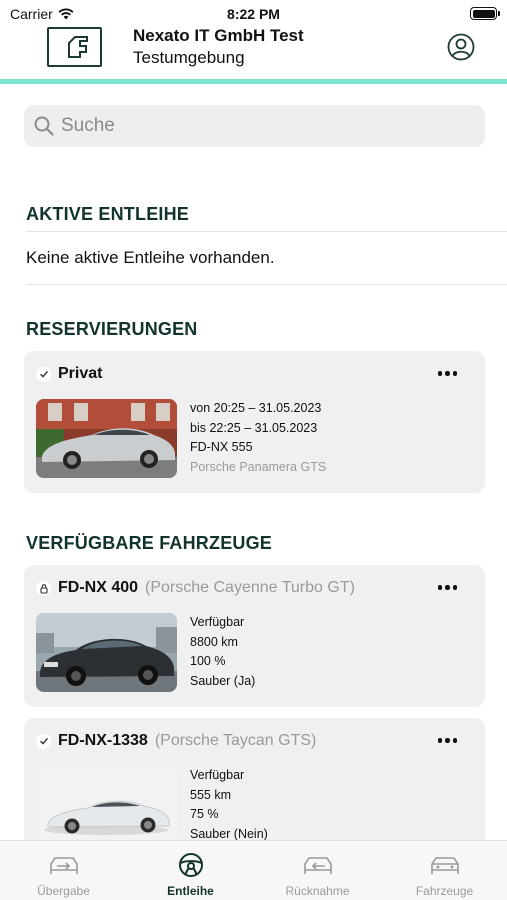 This screenshot has width=507, height=900. Describe the element at coordinates (444, 891) in the screenshot. I see `tab-label: Fahrzeuge` at that location.